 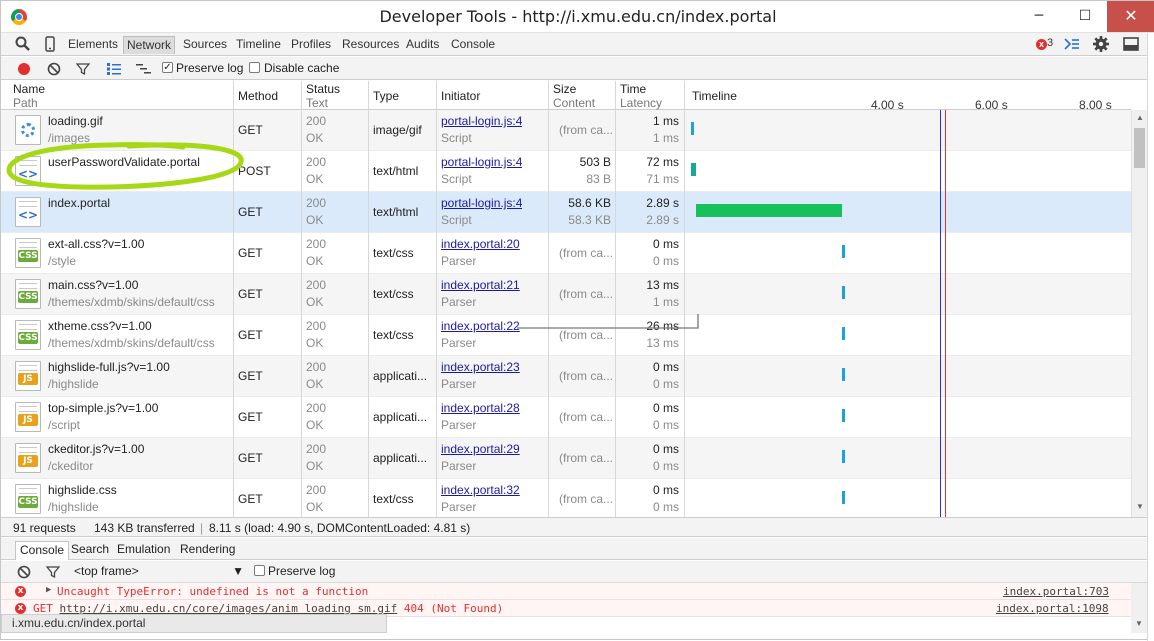 What do you see at coordinates (311, 45) in the screenshot?
I see `tab-profiles: Profiles` at bounding box center [311, 45].